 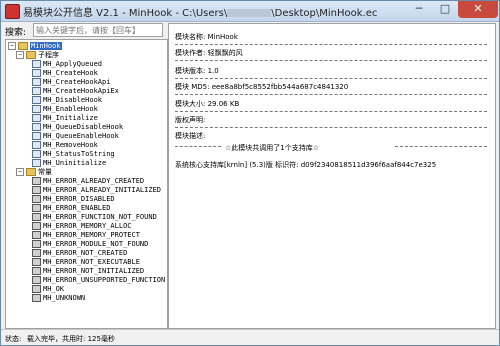 I want to click on tree-item: MH_ERROR_MEMORY_PROTECT, so click(x=86, y=235).